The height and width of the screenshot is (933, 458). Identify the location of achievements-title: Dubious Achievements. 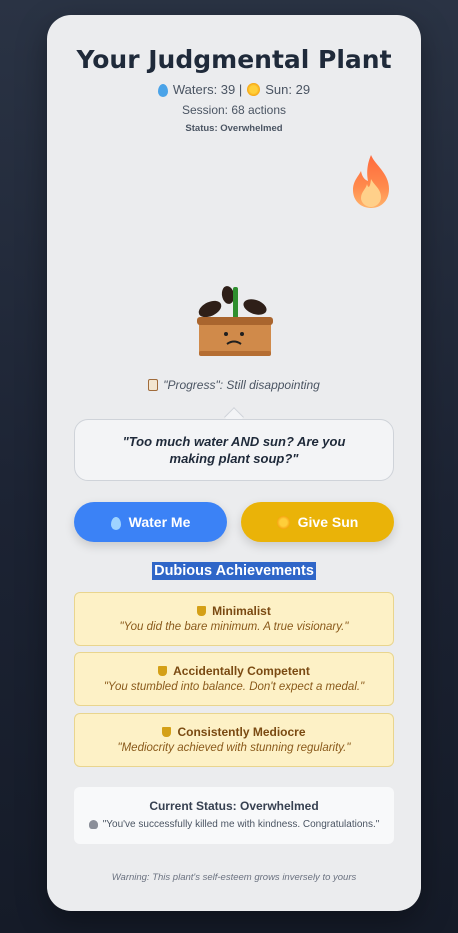
(234, 571).